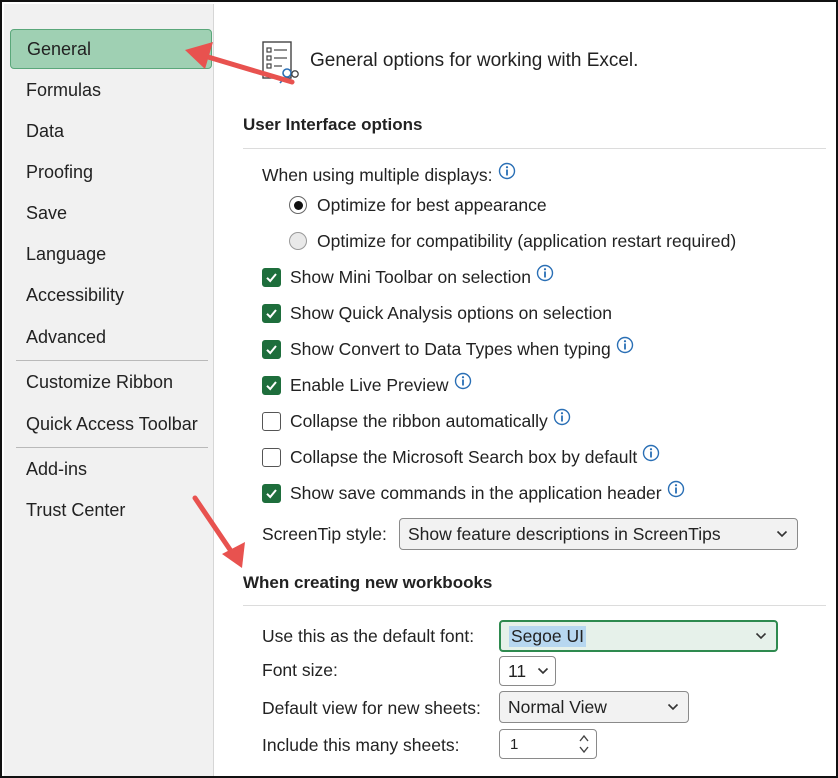 Image resolution: width=838 pixels, height=778 pixels. Describe the element at coordinates (638, 636) in the screenshot. I see `default-font-dropdown: Segoe UI` at that location.